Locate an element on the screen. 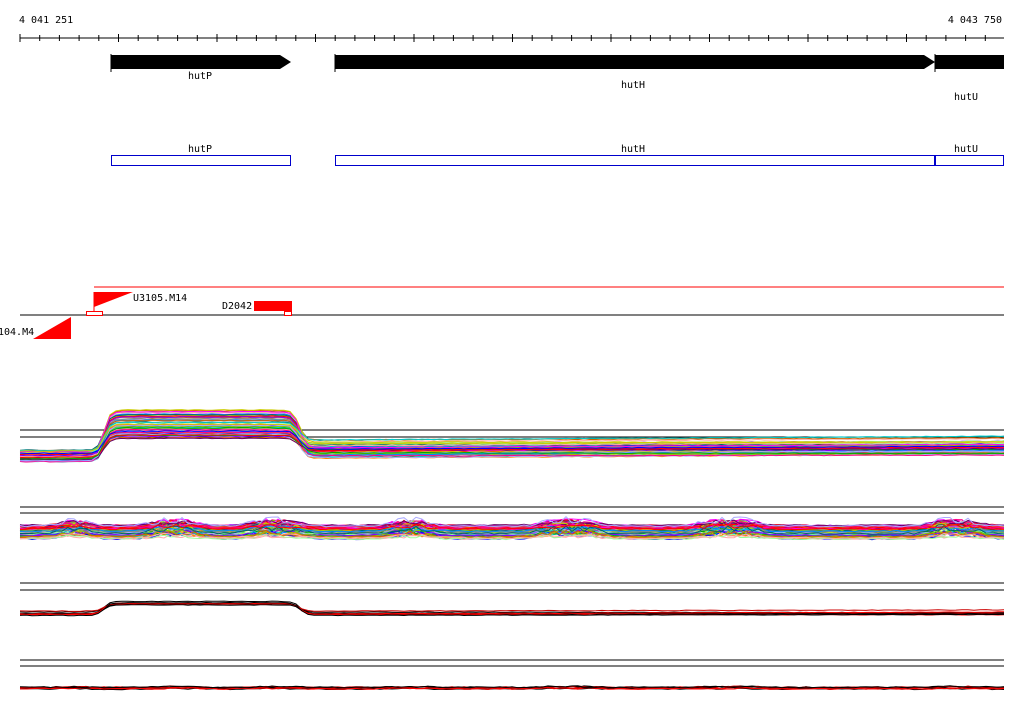 This screenshot has height=714, width=1024. gene-box-label-hutH: hutH is located at coordinates (633, 149).